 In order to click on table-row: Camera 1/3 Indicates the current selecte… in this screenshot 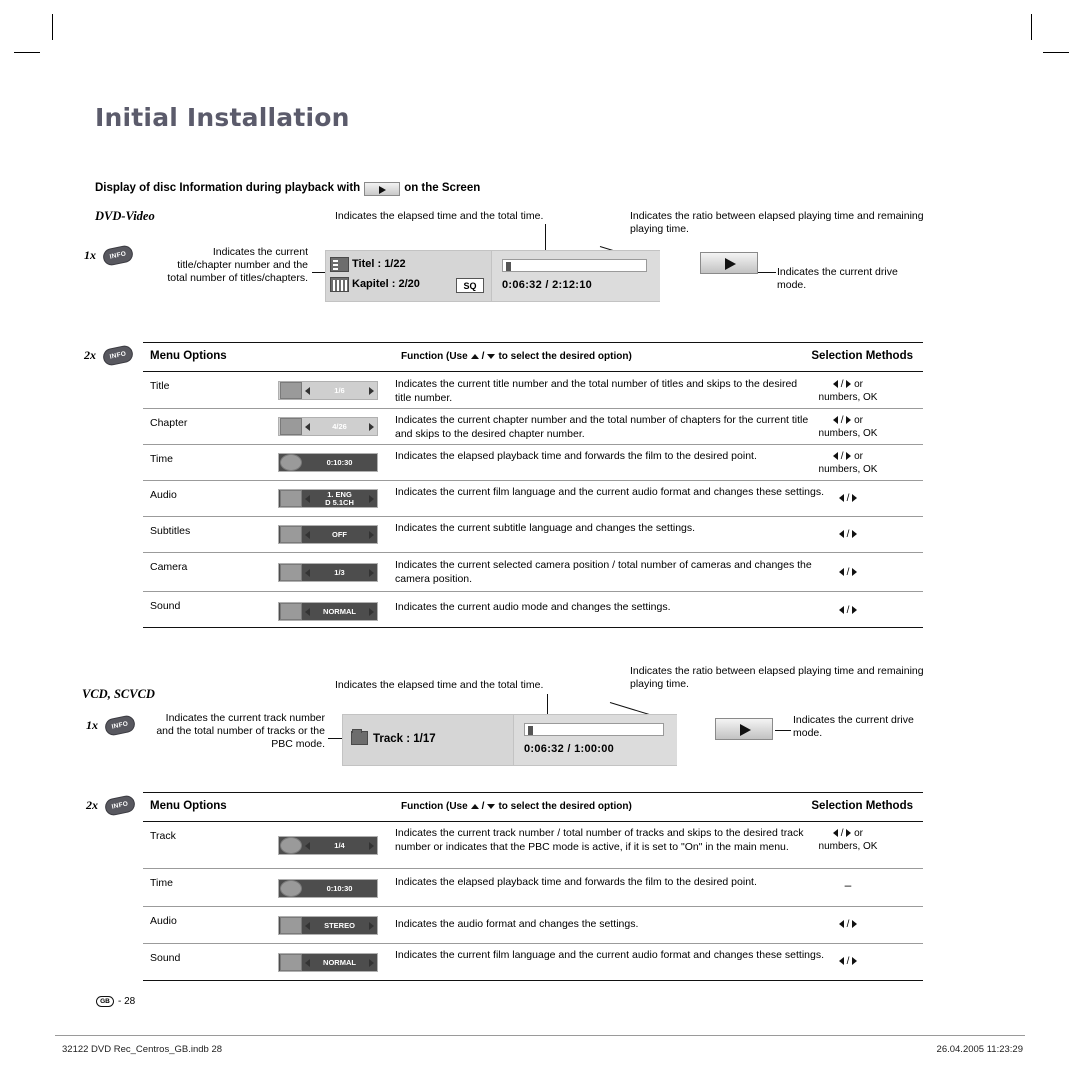, I will do `click(533, 572)`.